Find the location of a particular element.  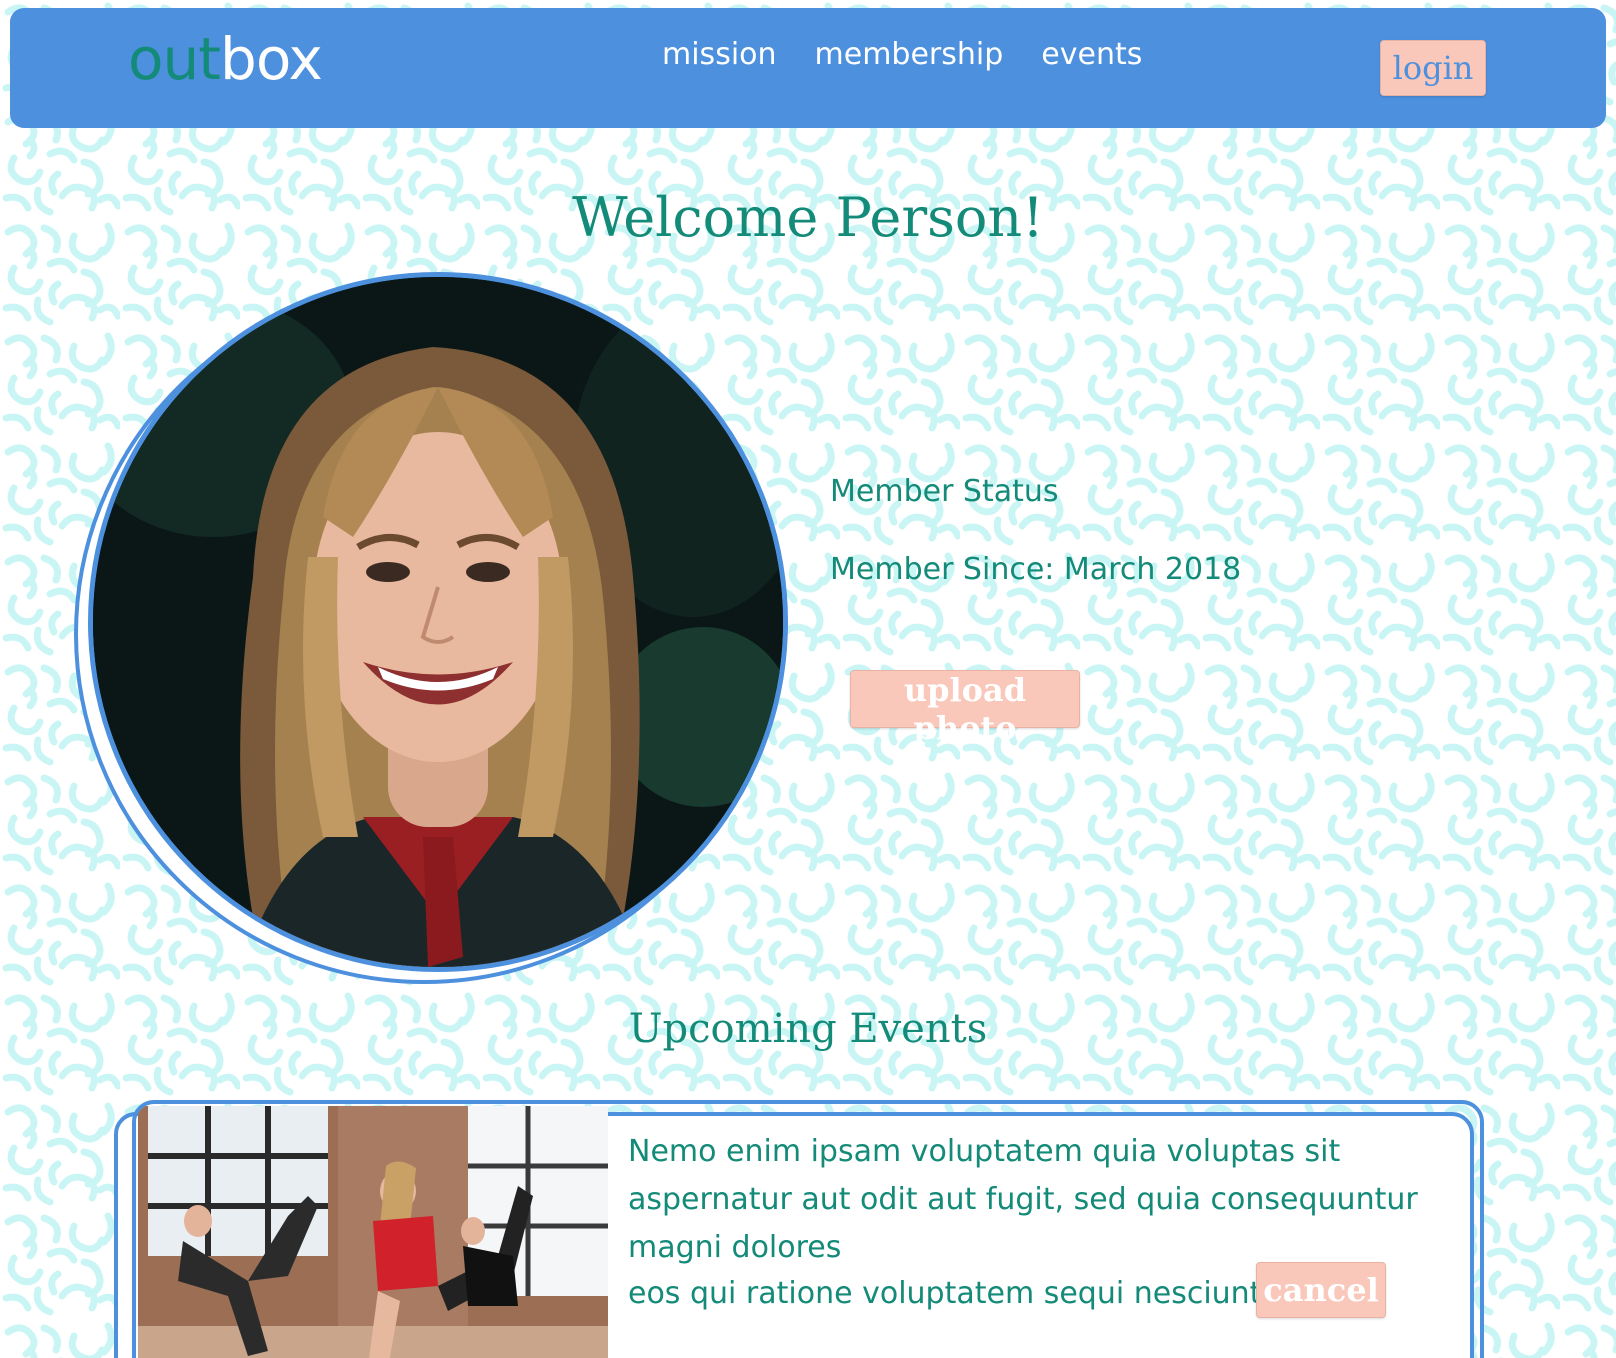

upload-photo-button: upload photo is located at coordinates (965, 708).